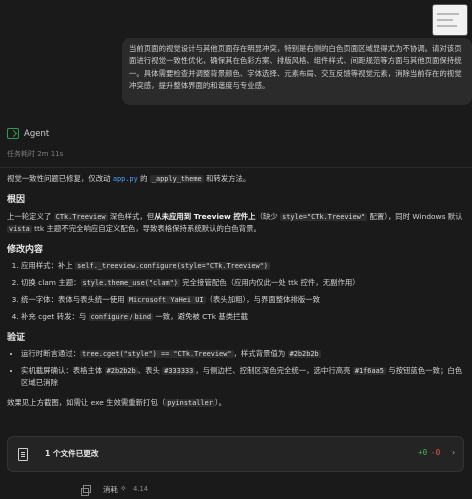  I want to click on inline-code: bind, so click(143, 317).